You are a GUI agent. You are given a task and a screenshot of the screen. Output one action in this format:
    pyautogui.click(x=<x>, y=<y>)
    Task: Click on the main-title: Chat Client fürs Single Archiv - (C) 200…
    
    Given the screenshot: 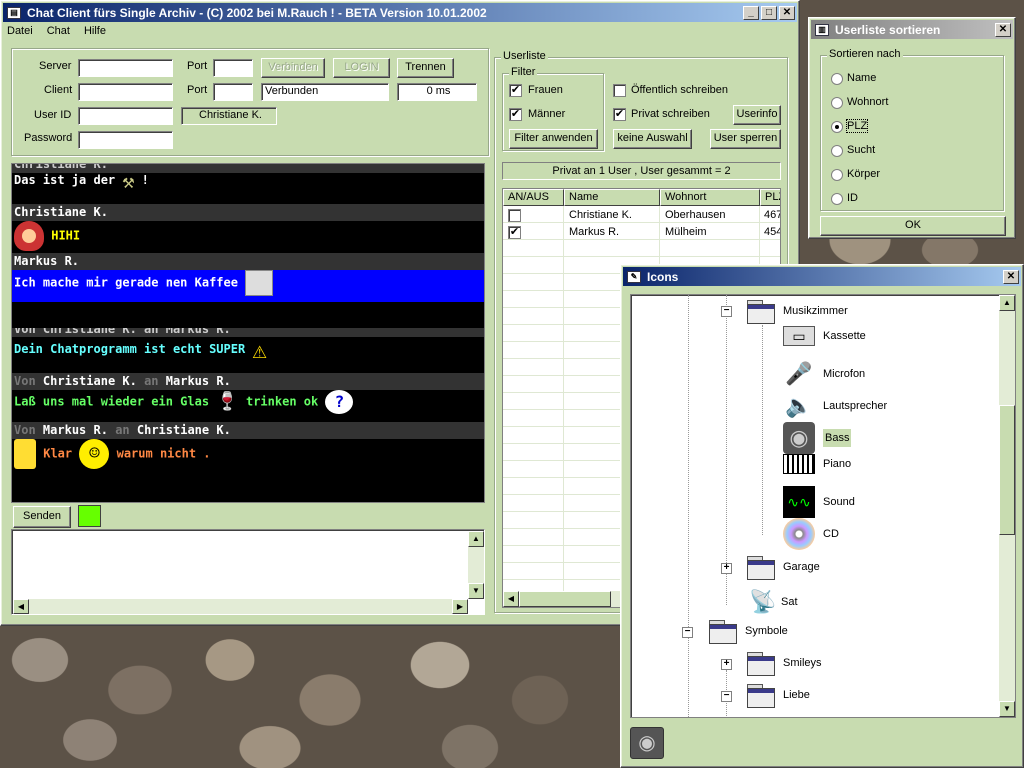 What is the action you would take?
    pyautogui.click(x=257, y=12)
    